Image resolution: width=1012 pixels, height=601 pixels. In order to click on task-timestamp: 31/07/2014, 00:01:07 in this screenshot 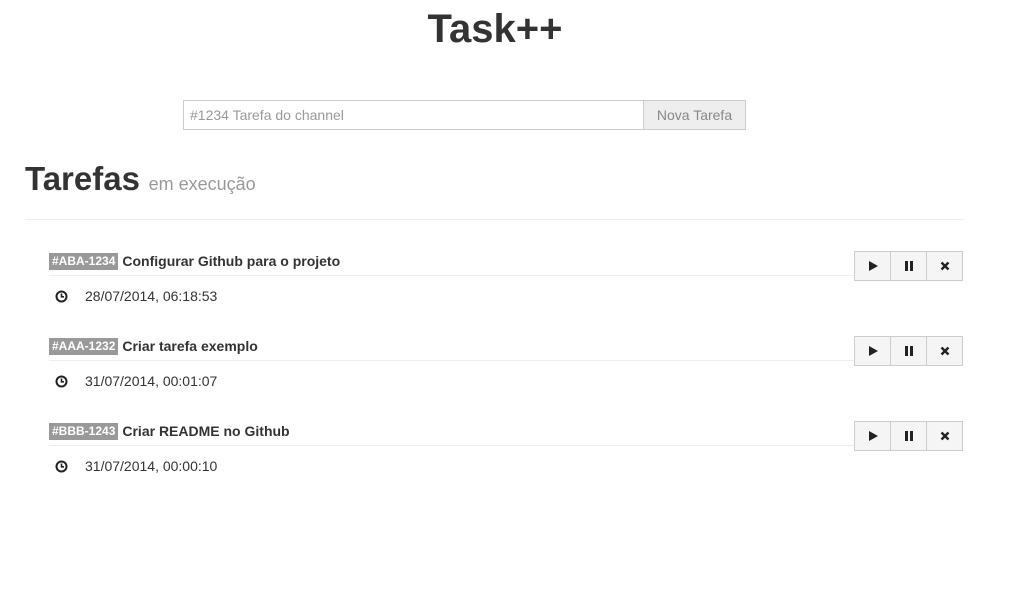, I will do `click(151, 381)`.